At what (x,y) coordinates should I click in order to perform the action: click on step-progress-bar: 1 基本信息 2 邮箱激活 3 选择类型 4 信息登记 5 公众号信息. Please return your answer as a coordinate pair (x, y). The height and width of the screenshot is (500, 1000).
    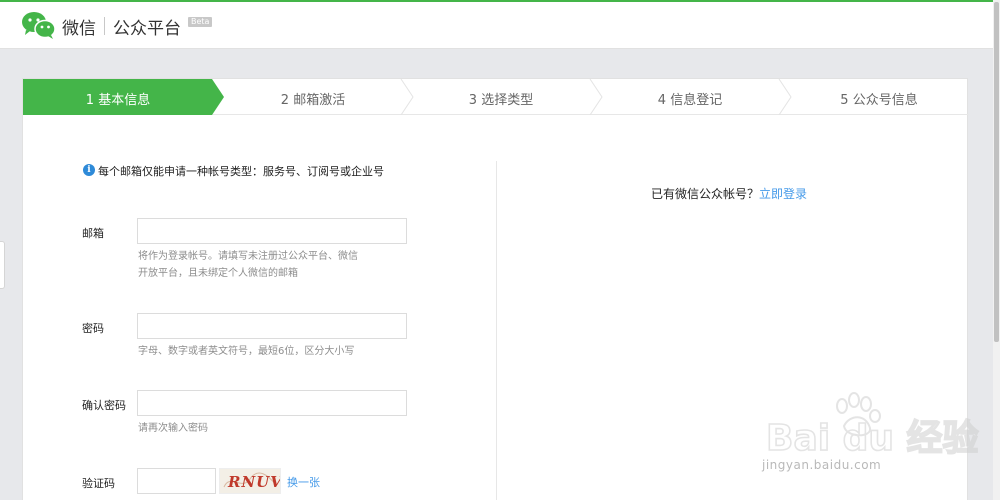
    Looking at the image, I should click on (496, 97).